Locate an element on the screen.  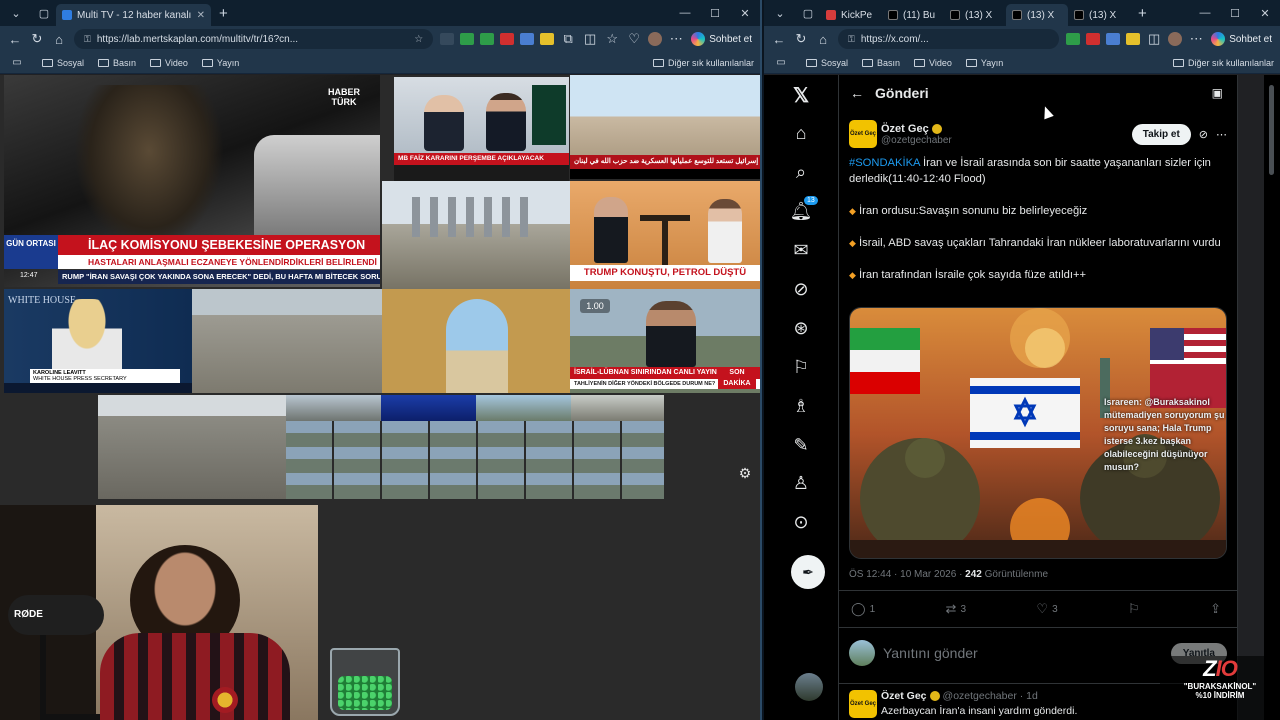
collections-icon: ♡ is located at coordinates (634, 39).